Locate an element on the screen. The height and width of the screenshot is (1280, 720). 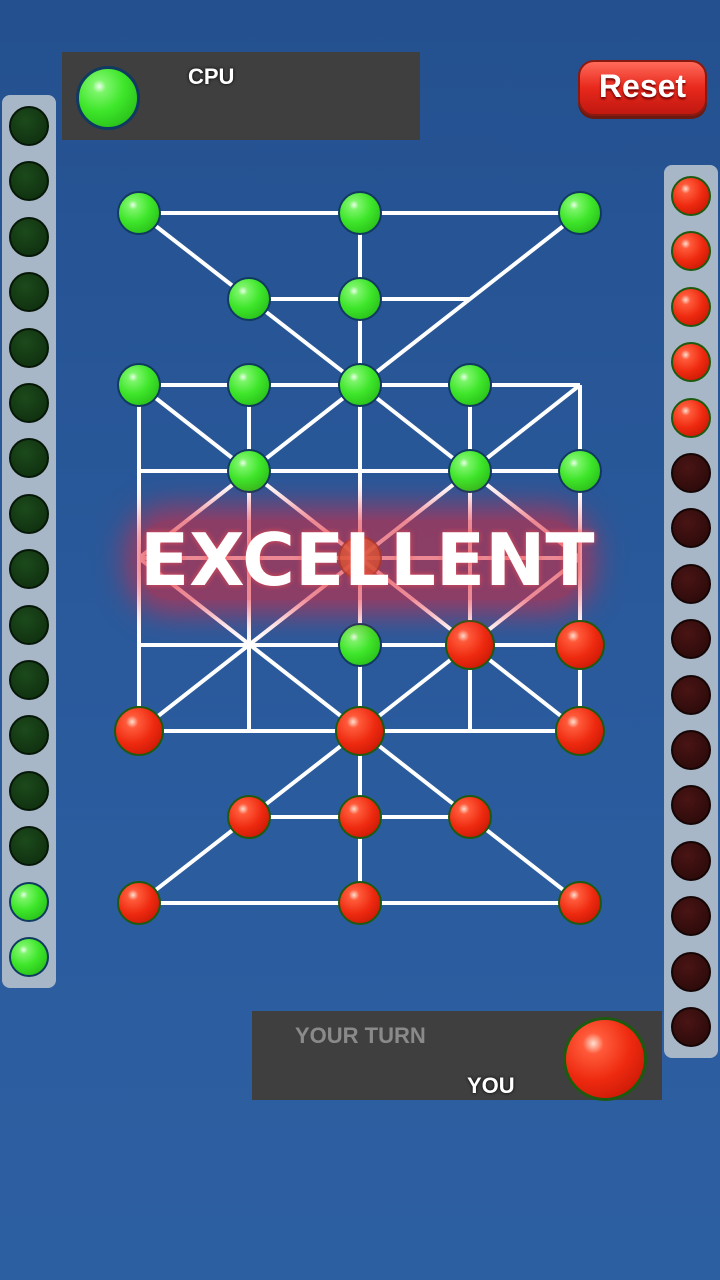
turn-status: YOUR TURN is located at coordinates (360, 1035).